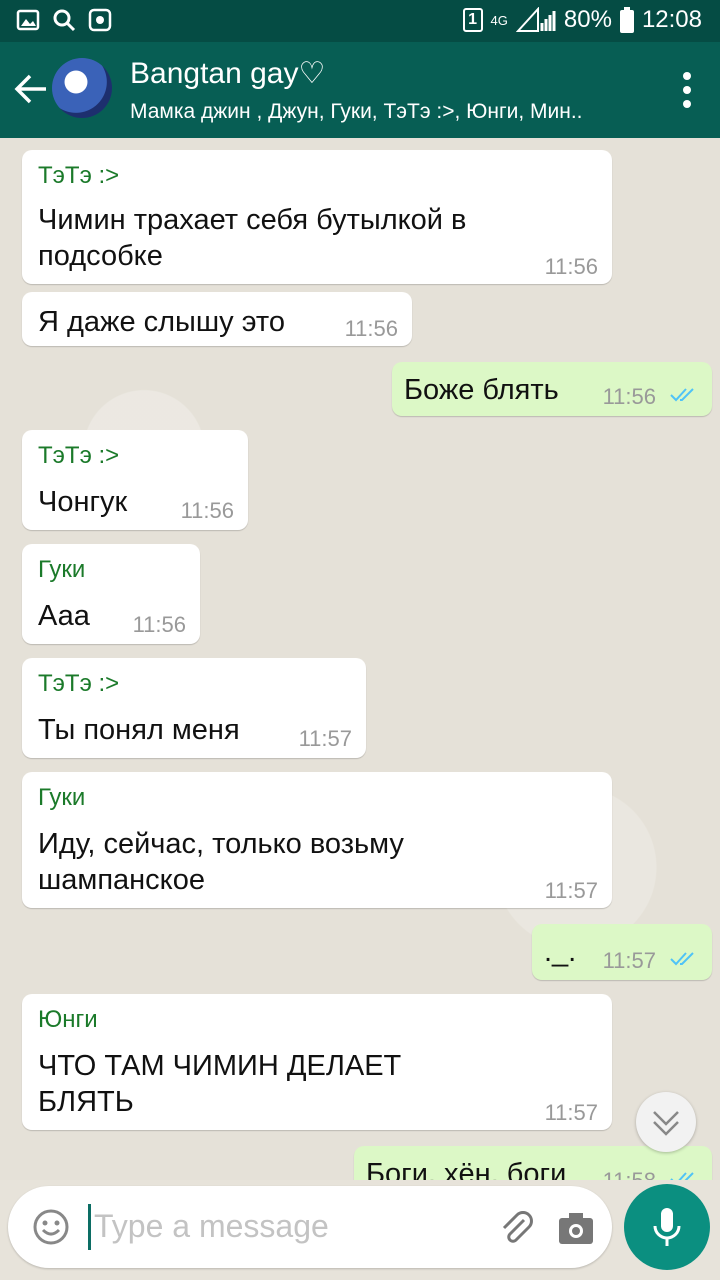  I want to click on message-text: Иду, сейчас, только возьму шампанское, so click(221, 862).